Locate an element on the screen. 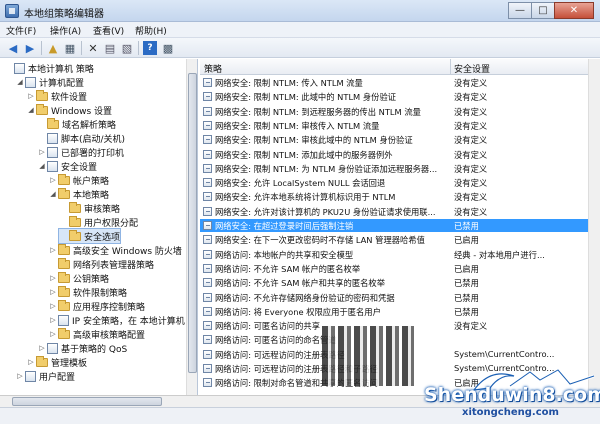 The height and width of the screenshot is (424, 600). policy-row: 网络安全: 限制 NTLM: 此域中的 NTLM 身份验证 没有定义 is located at coordinates (394, 96).